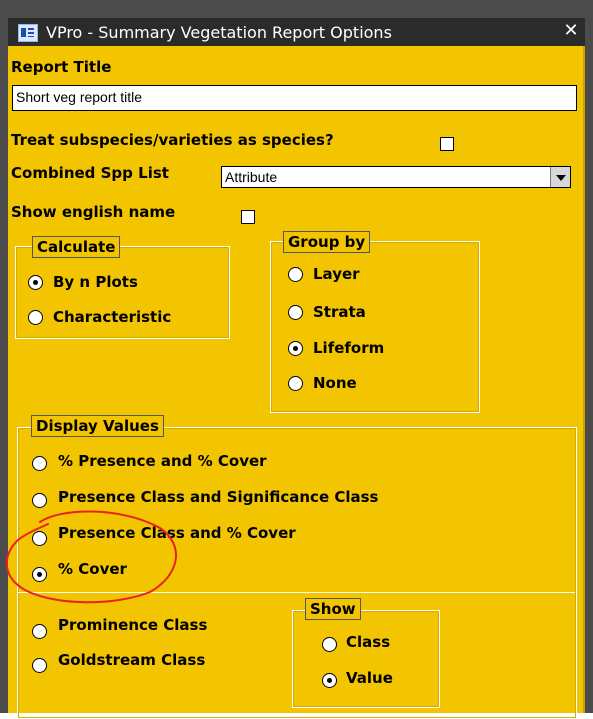  Describe the element at coordinates (132, 660) in the screenshot. I see `radio-label-goldstream-class: Goldstream Class` at that location.